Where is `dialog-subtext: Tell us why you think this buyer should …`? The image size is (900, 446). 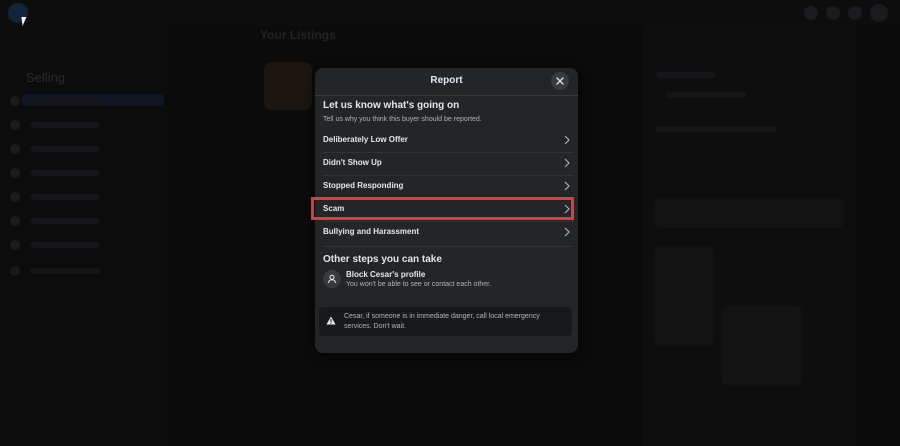 dialog-subtext: Tell us why you think this buyer should … is located at coordinates (402, 119).